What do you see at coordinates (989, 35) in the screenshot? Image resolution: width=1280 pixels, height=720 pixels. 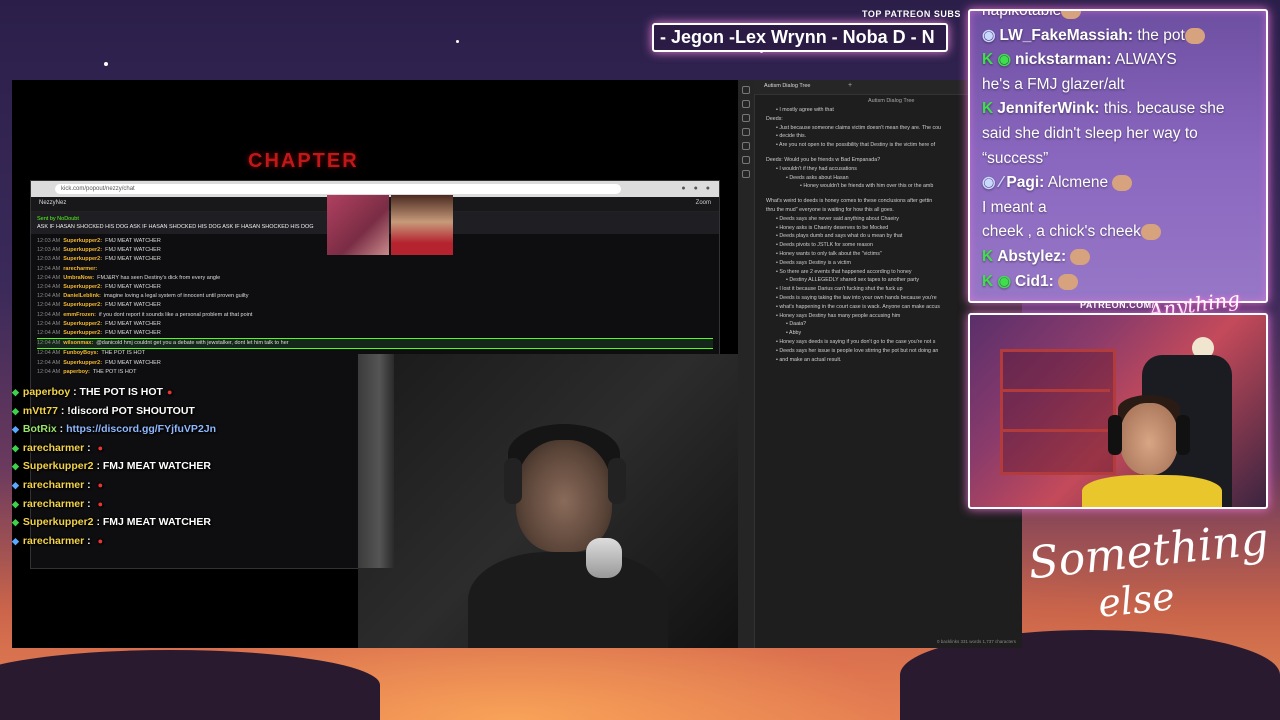 I see `badge-icon: ◉` at bounding box center [989, 35].